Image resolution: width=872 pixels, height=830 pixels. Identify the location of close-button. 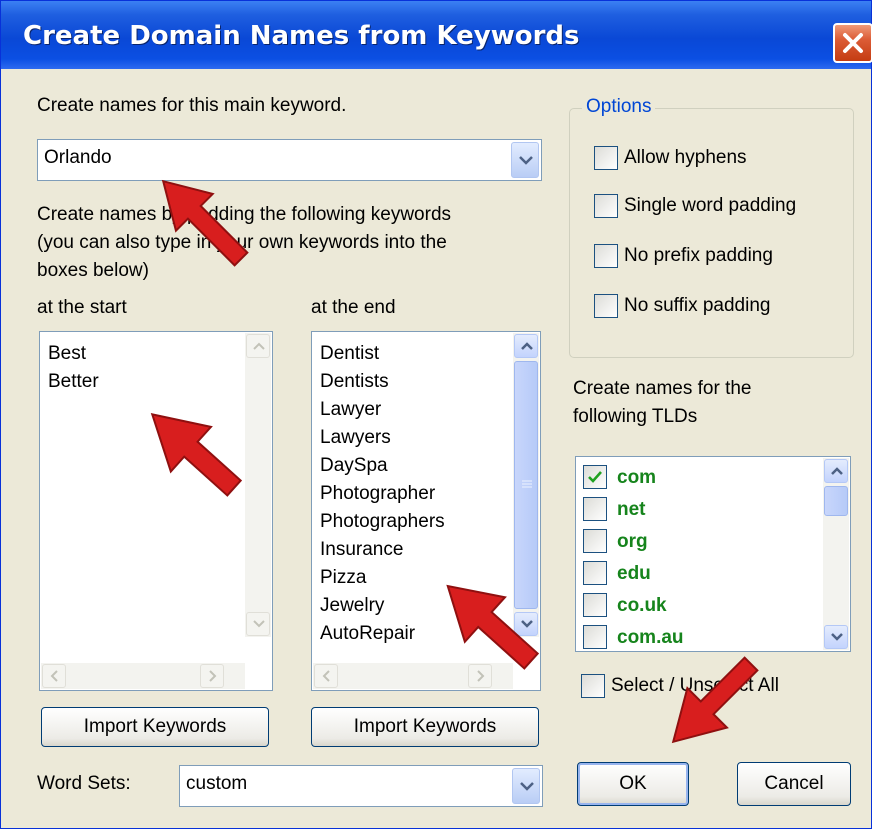
(852, 43).